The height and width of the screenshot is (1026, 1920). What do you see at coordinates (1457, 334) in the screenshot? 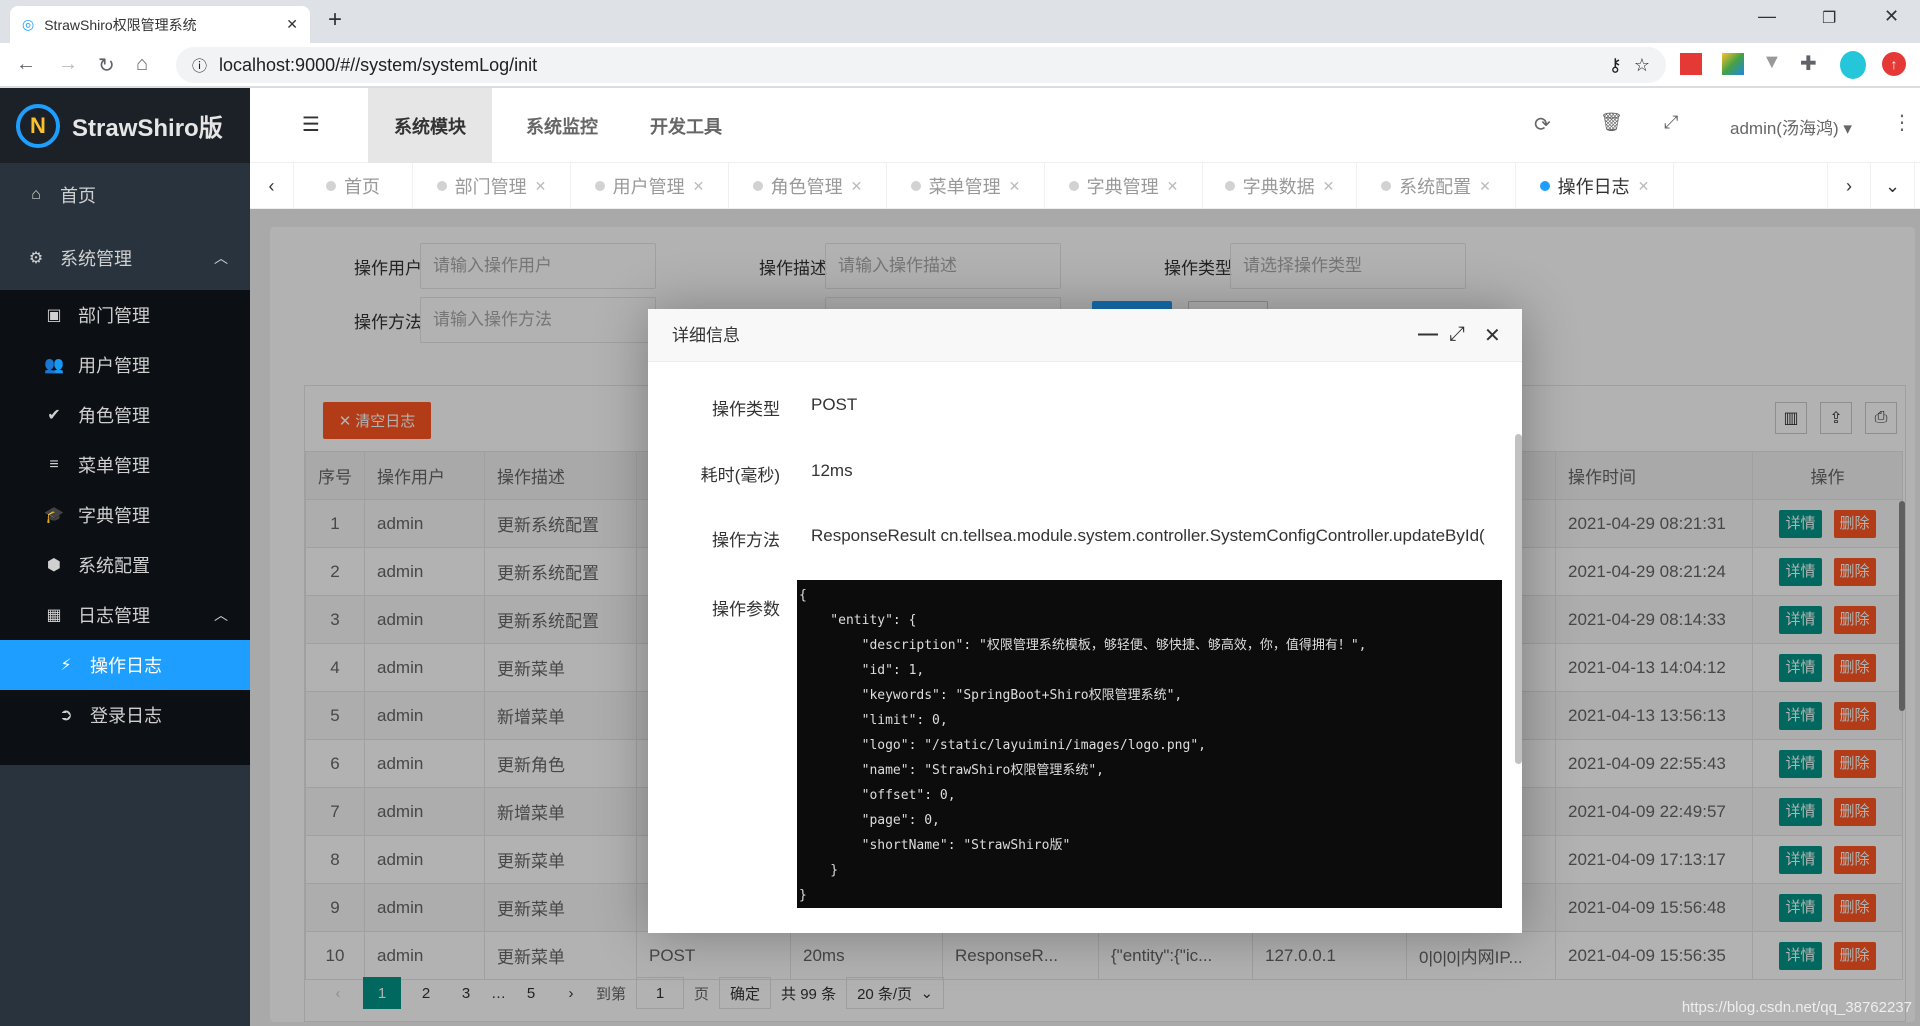
I see `maximize-icon: ⤢` at bounding box center [1457, 334].